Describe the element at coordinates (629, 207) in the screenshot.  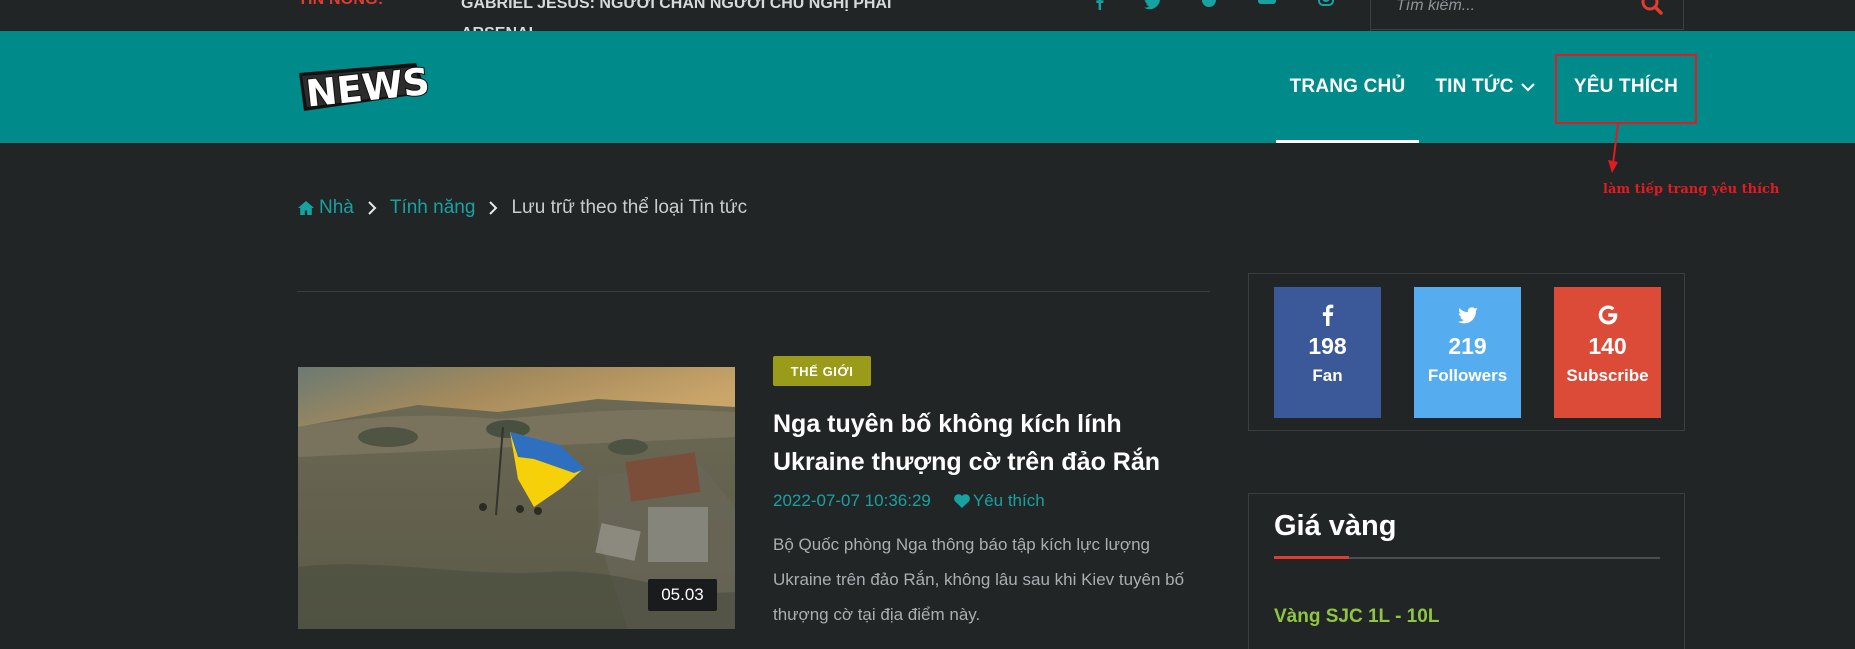
I see `breadcrumb-current: Lưu trữ theo thể loại Tin tức` at that location.